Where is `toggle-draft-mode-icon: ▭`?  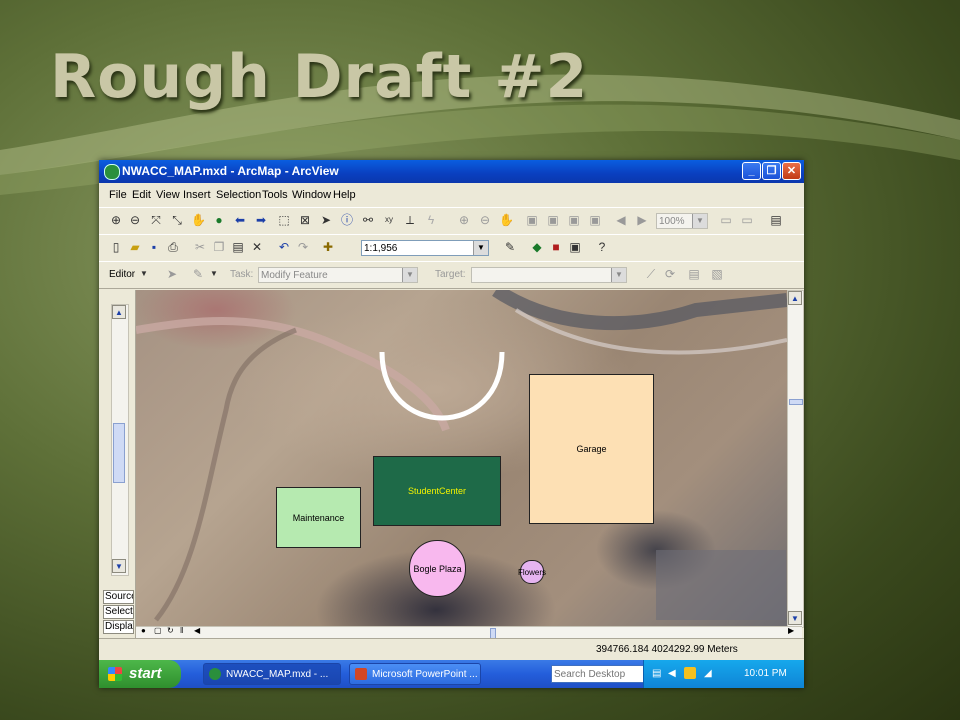 toggle-draft-mode-icon: ▭ is located at coordinates (726, 220).